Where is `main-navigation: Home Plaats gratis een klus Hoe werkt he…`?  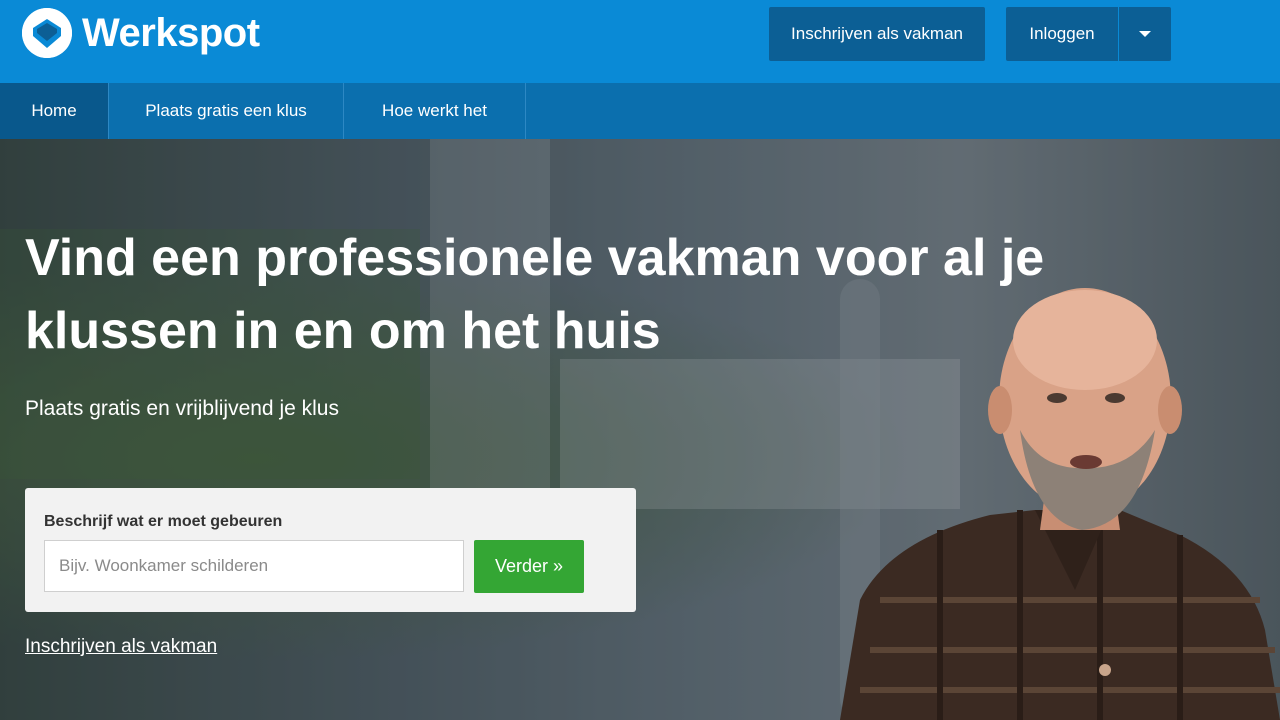
main-navigation: Home Plaats gratis een klus Hoe werkt he… is located at coordinates (640, 111).